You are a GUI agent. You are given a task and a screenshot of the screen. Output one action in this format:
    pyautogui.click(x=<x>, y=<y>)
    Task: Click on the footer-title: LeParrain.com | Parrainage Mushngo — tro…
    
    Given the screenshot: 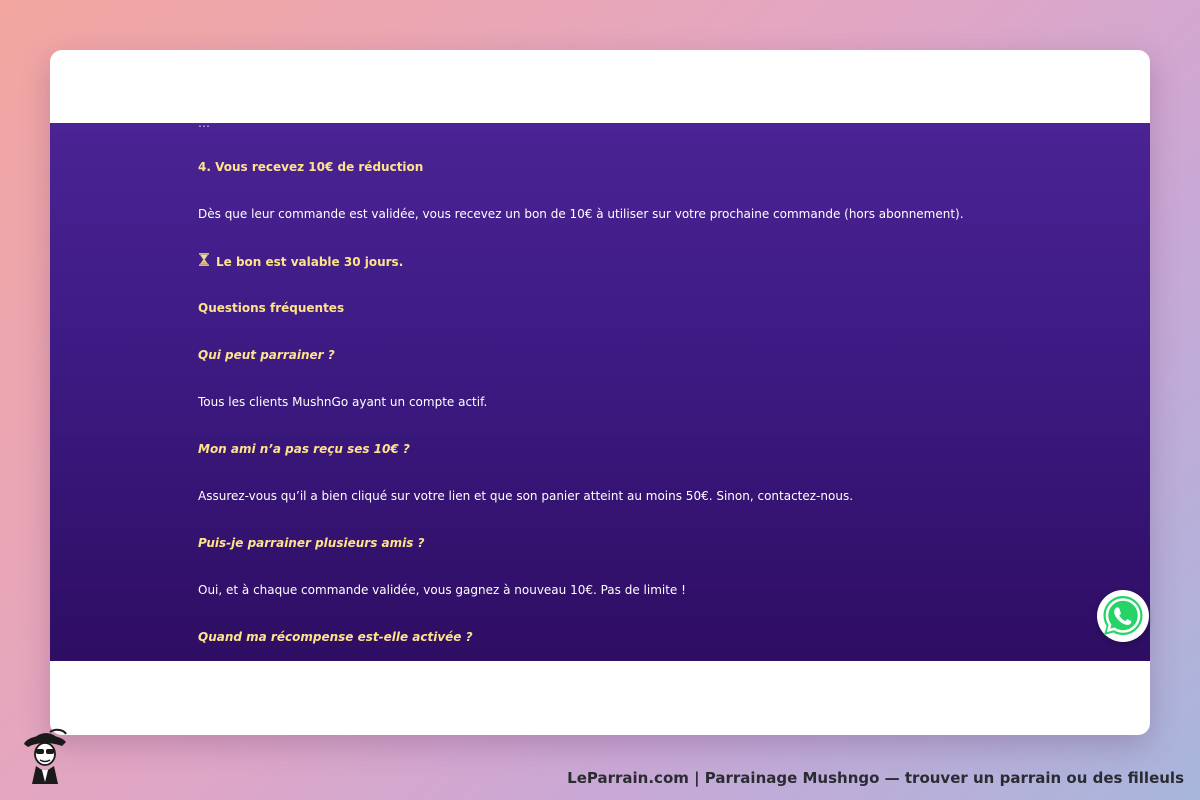 What is the action you would take?
    pyautogui.click(x=875, y=778)
    